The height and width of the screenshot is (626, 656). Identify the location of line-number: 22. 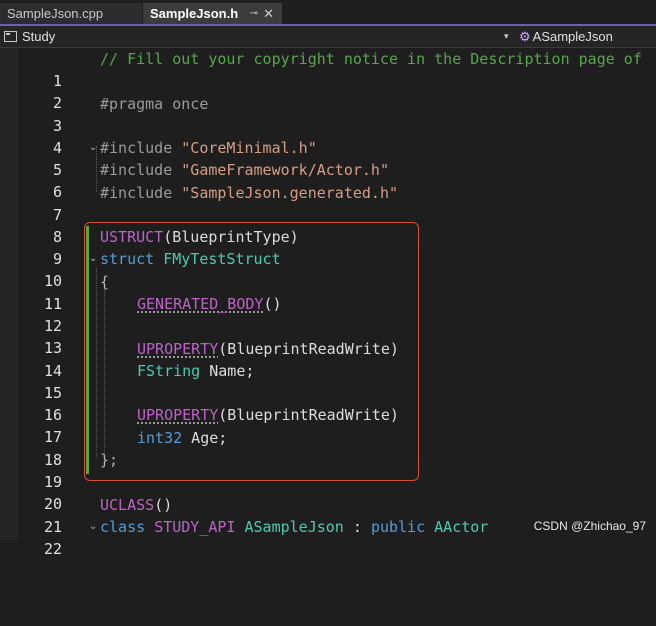
(52, 549).